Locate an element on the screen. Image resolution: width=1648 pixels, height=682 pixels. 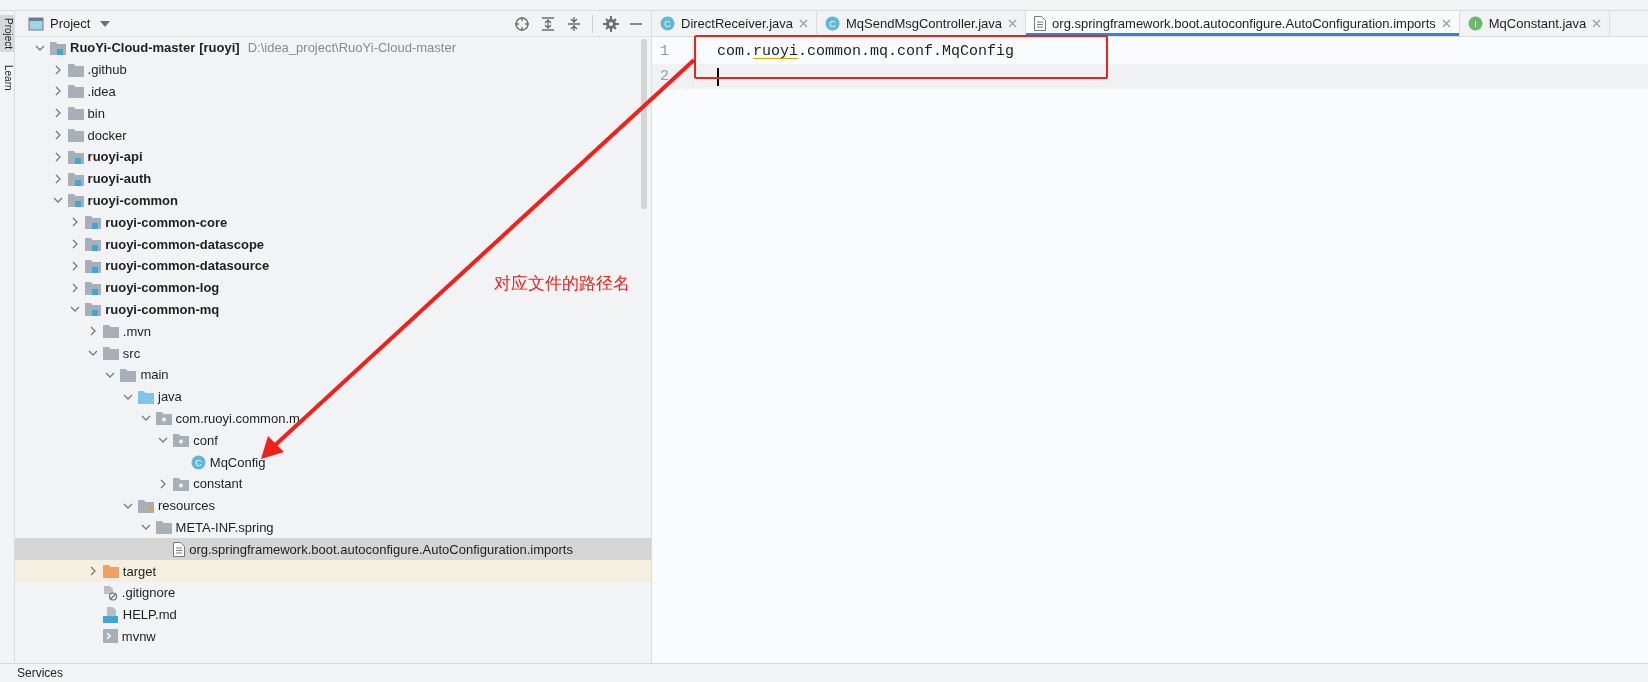
tree-item-label: ruoyi-common-datasource is located at coordinates (187, 266).